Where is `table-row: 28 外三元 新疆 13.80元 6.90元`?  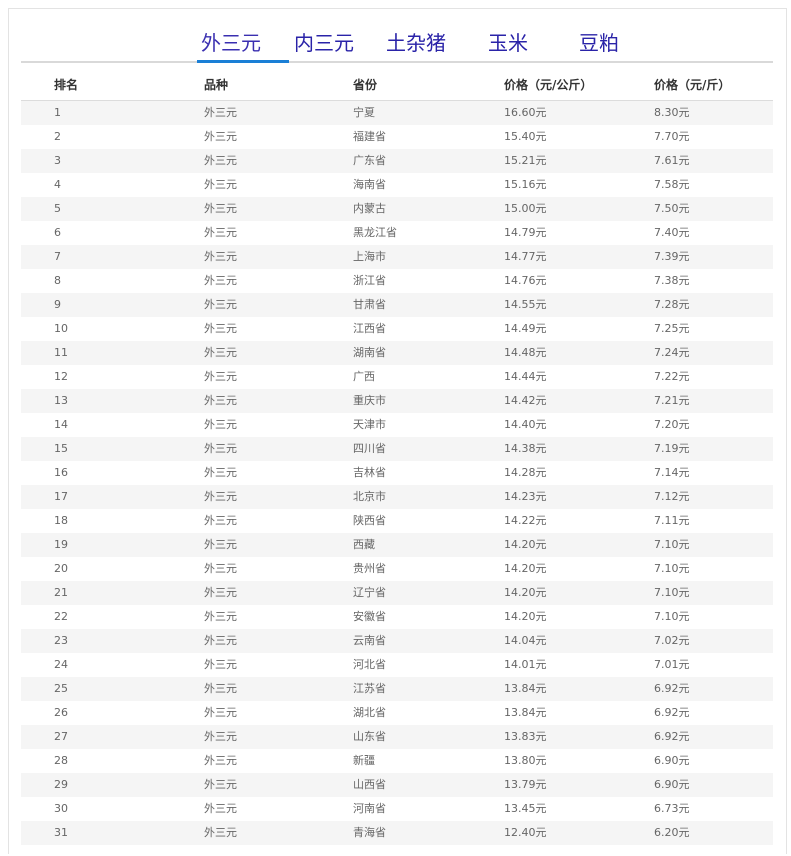 table-row: 28 外三元 新疆 13.80元 6.90元 is located at coordinates (397, 761).